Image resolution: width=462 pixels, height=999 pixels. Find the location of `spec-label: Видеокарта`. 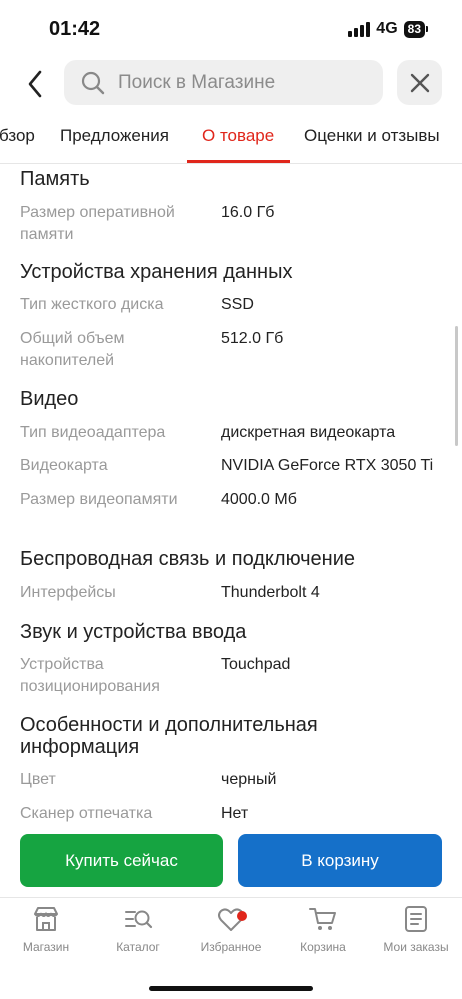

spec-label: Видеокарта is located at coordinates (64, 465).